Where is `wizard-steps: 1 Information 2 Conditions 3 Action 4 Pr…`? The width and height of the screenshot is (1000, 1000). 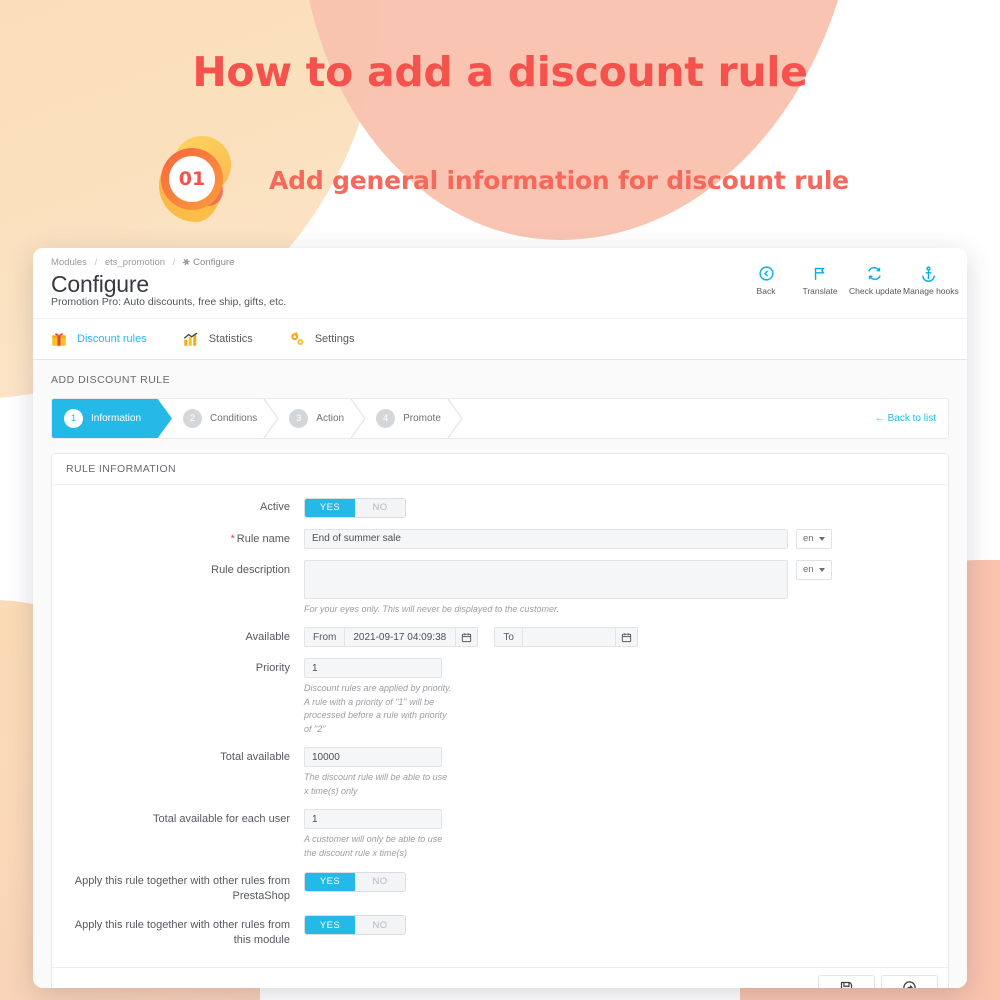
wizard-steps: 1 Information 2 Conditions 3 Action 4 Pr… is located at coordinates (500, 419).